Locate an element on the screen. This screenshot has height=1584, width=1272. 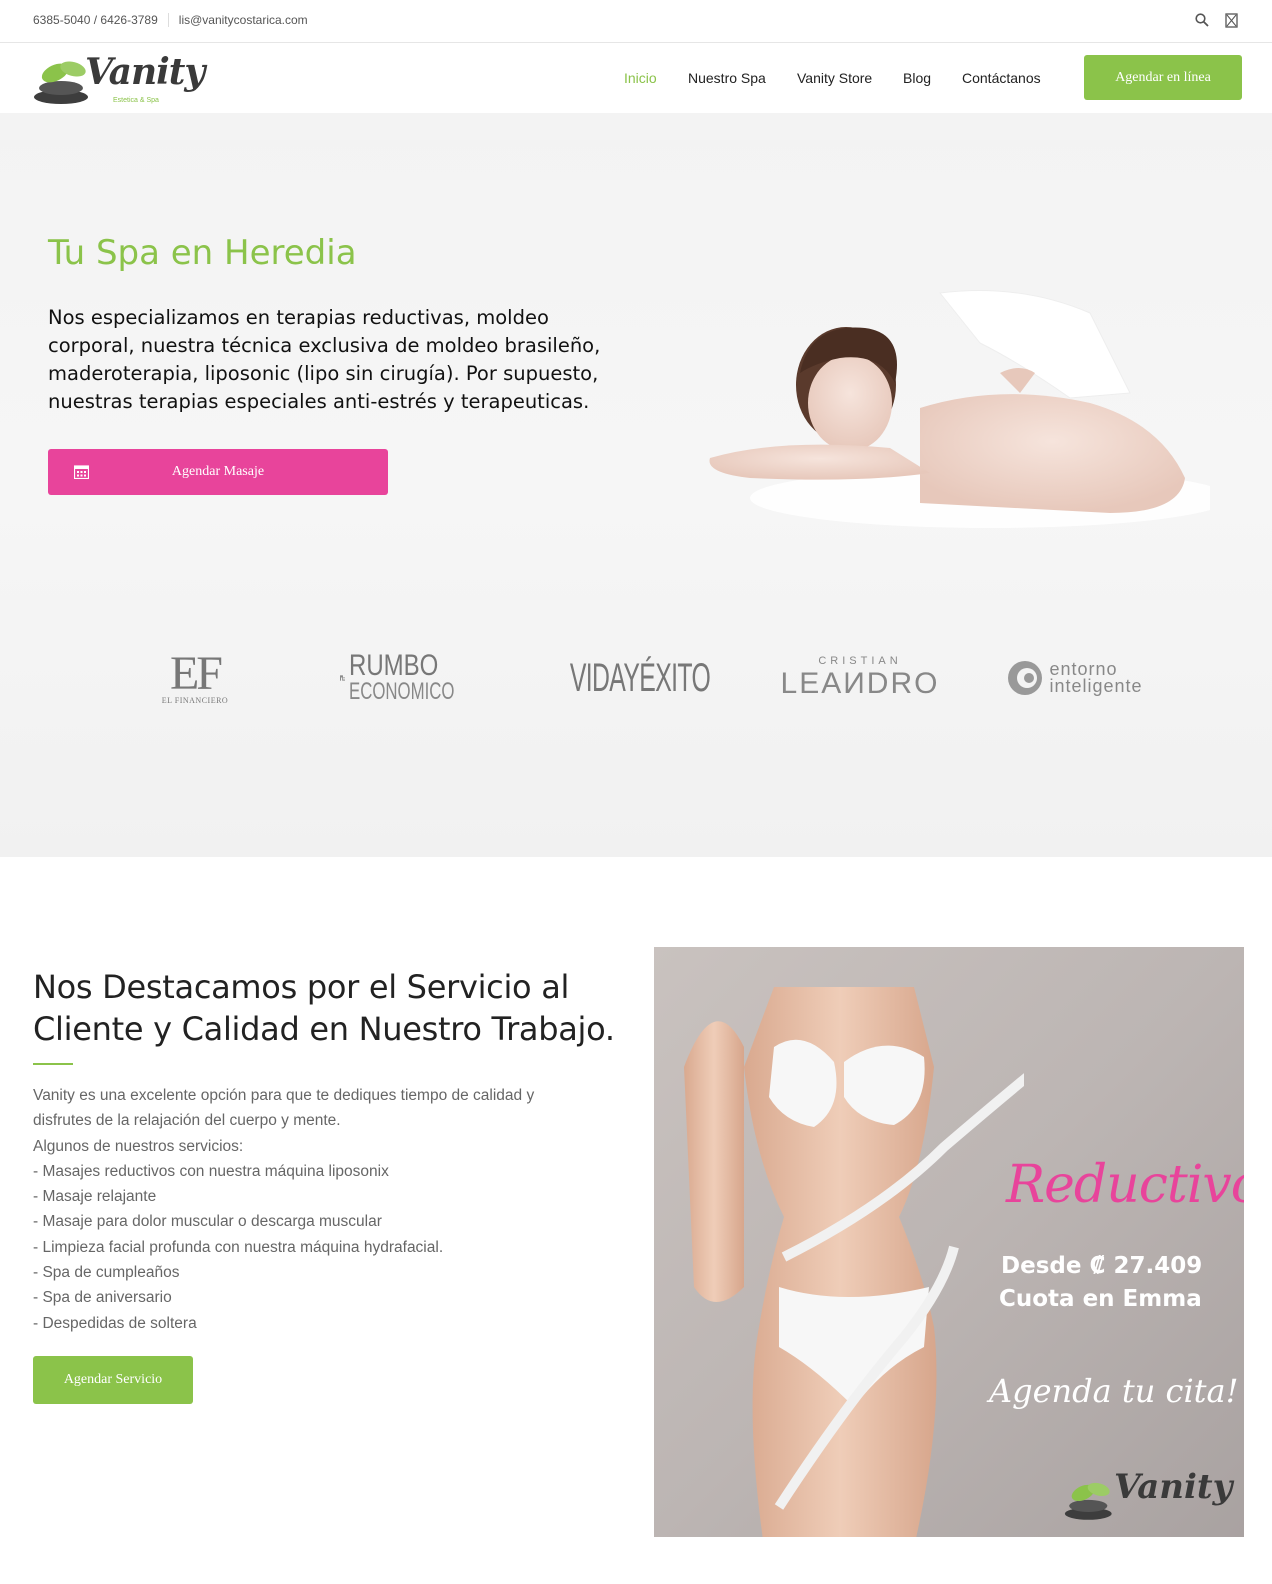
nav-nuestro-spa: Nuestro Spa is located at coordinates (727, 78).